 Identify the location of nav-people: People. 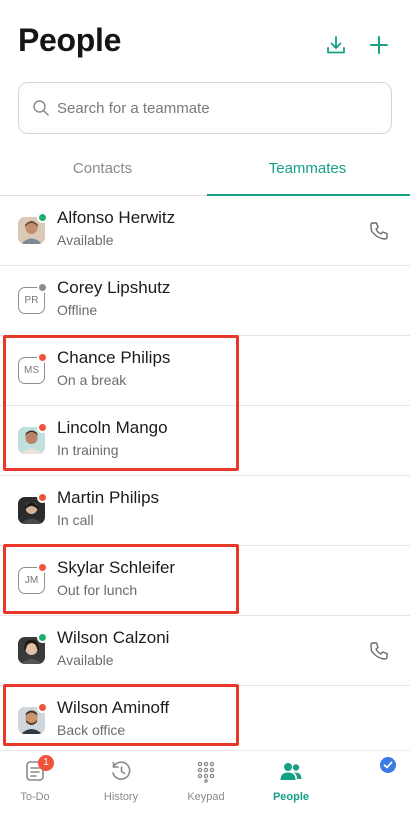
(291, 784).